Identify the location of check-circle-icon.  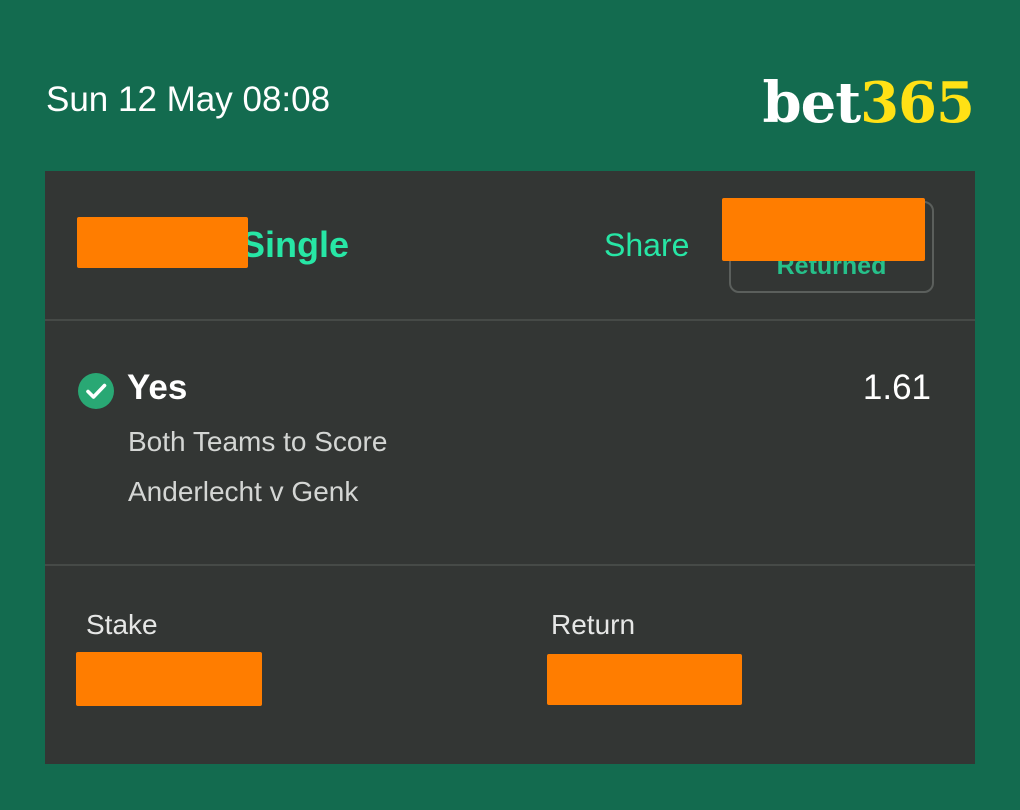
(96, 391).